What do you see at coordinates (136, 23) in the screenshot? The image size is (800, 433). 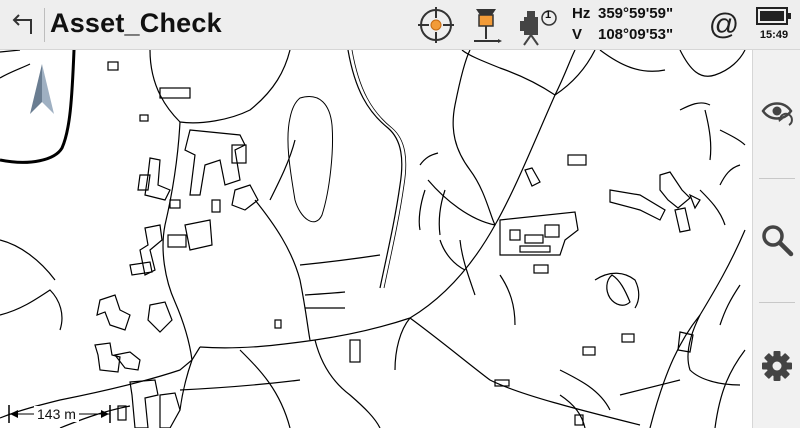 I see `page-title: Asset_Check` at bounding box center [136, 23].